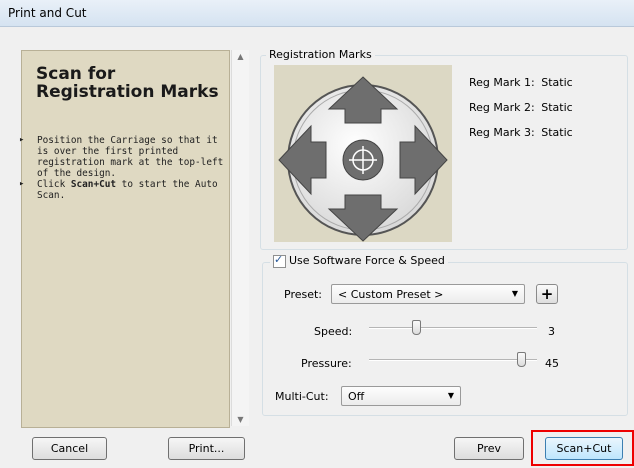 The width and height of the screenshot is (634, 468). I want to click on reg-mark-1-label: Reg Mark 1:, so click(502, 82).